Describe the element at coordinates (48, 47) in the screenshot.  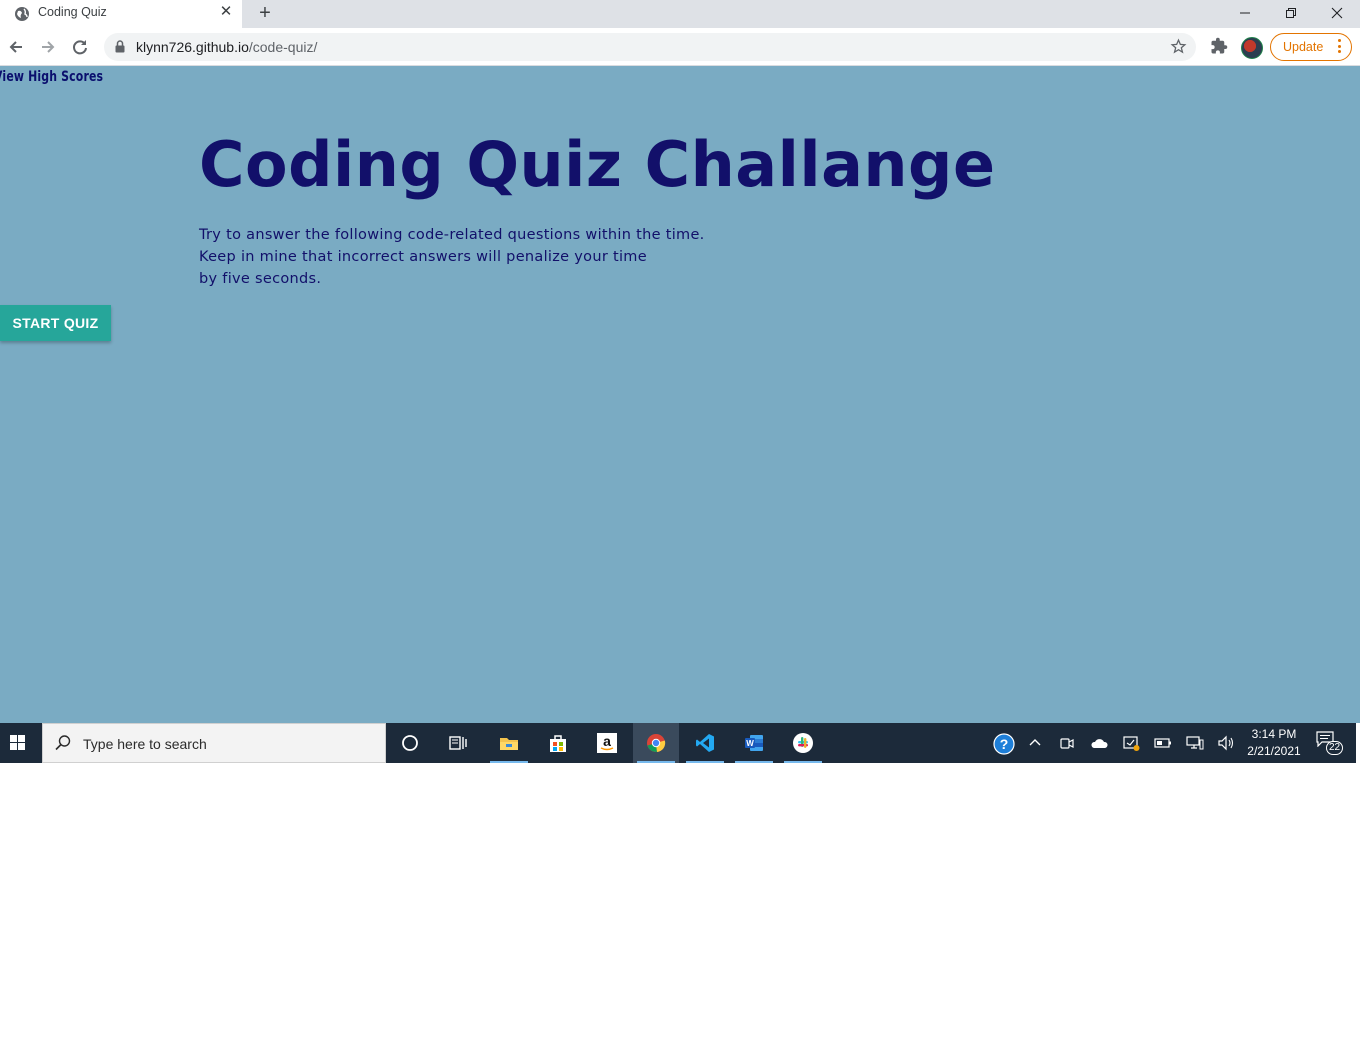
I see `forward-arrow-icon` at that location.